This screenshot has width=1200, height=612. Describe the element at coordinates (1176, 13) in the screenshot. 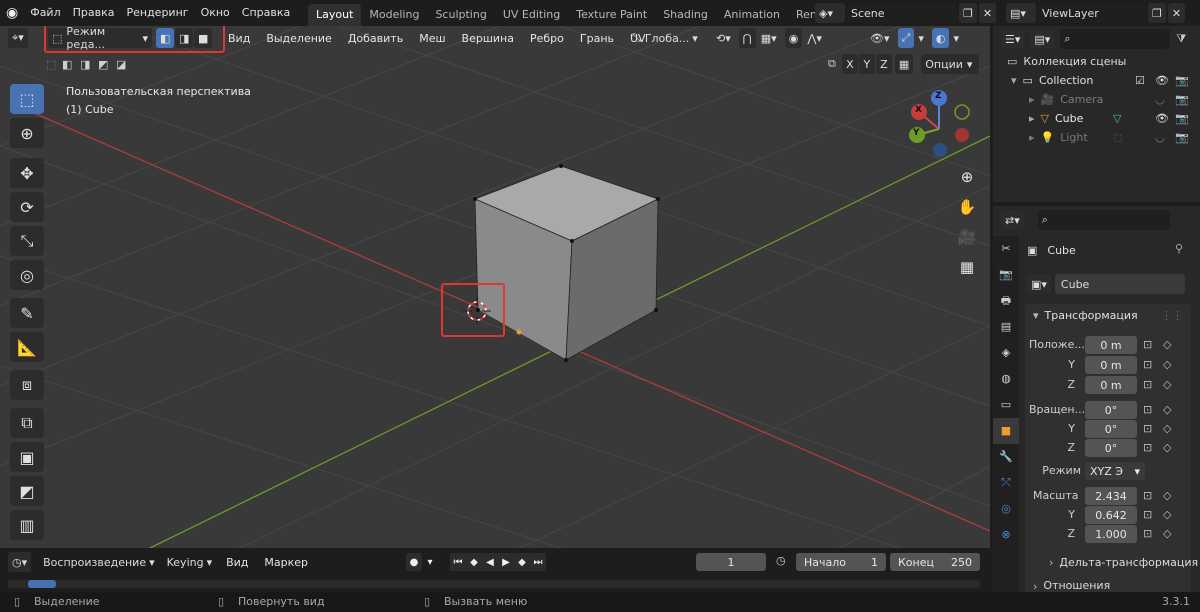

I see `view-layer-close-icon: ✕` at that location.